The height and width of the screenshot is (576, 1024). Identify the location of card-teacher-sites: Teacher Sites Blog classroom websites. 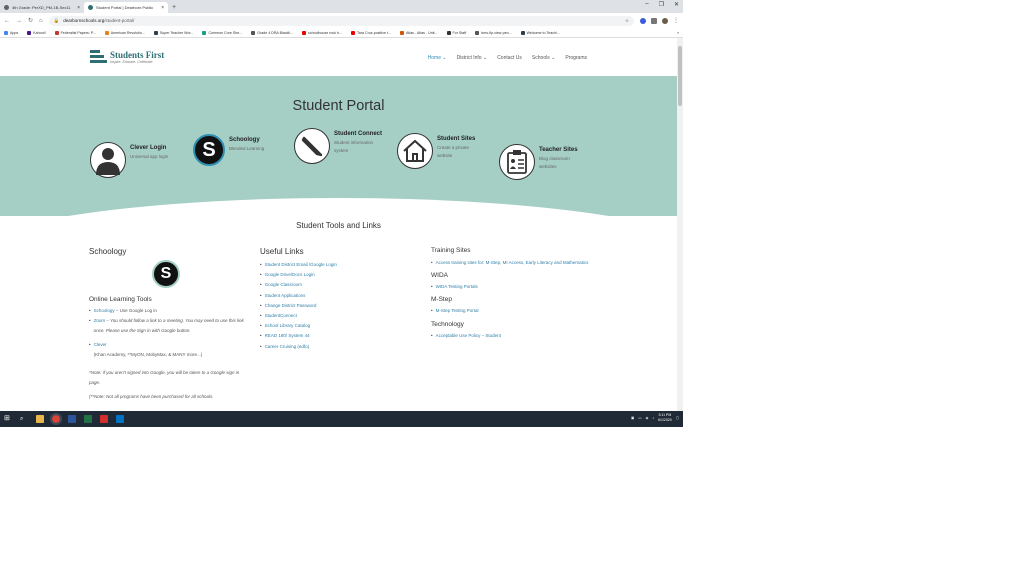
(541, 162).